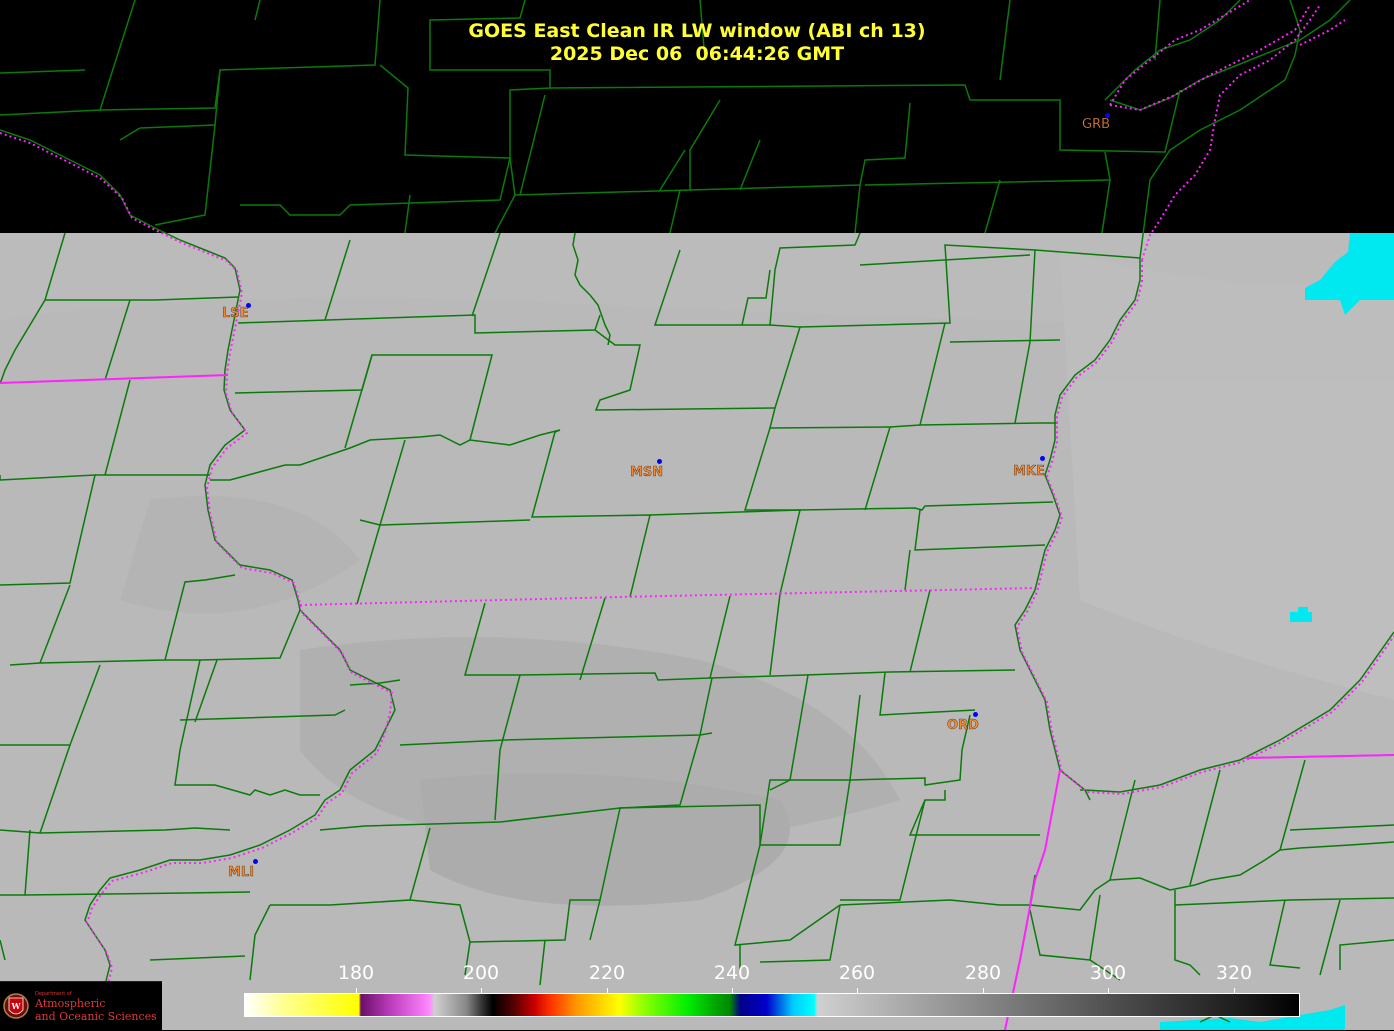  Describe the element at coordinates (963, 725) in the screenshot. I see `station-label-ord: ORD` at that location.